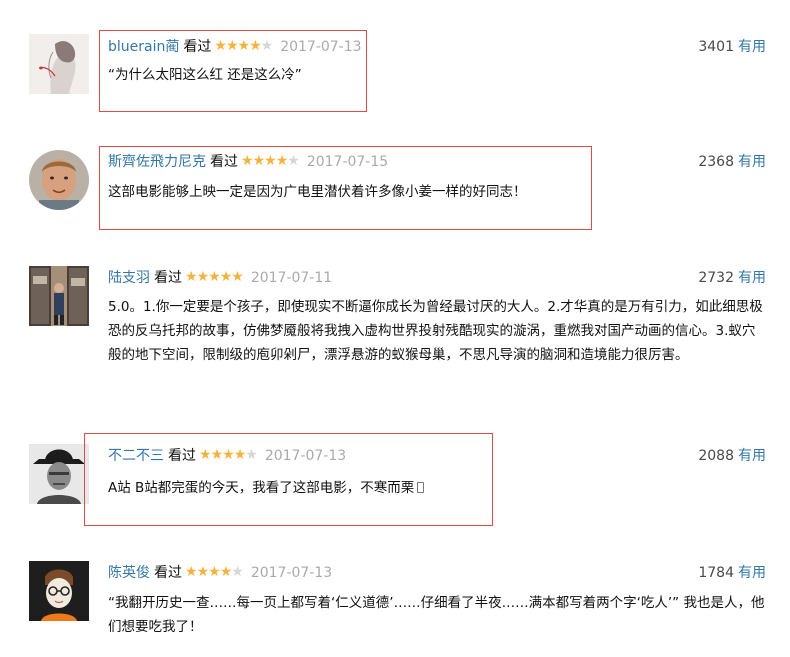 Image resolution: width=790 pixels, height=657 pixels. Describe the element at coordinates (716, 456) in the screenshot. I see `vote-count: 2088` at that location.